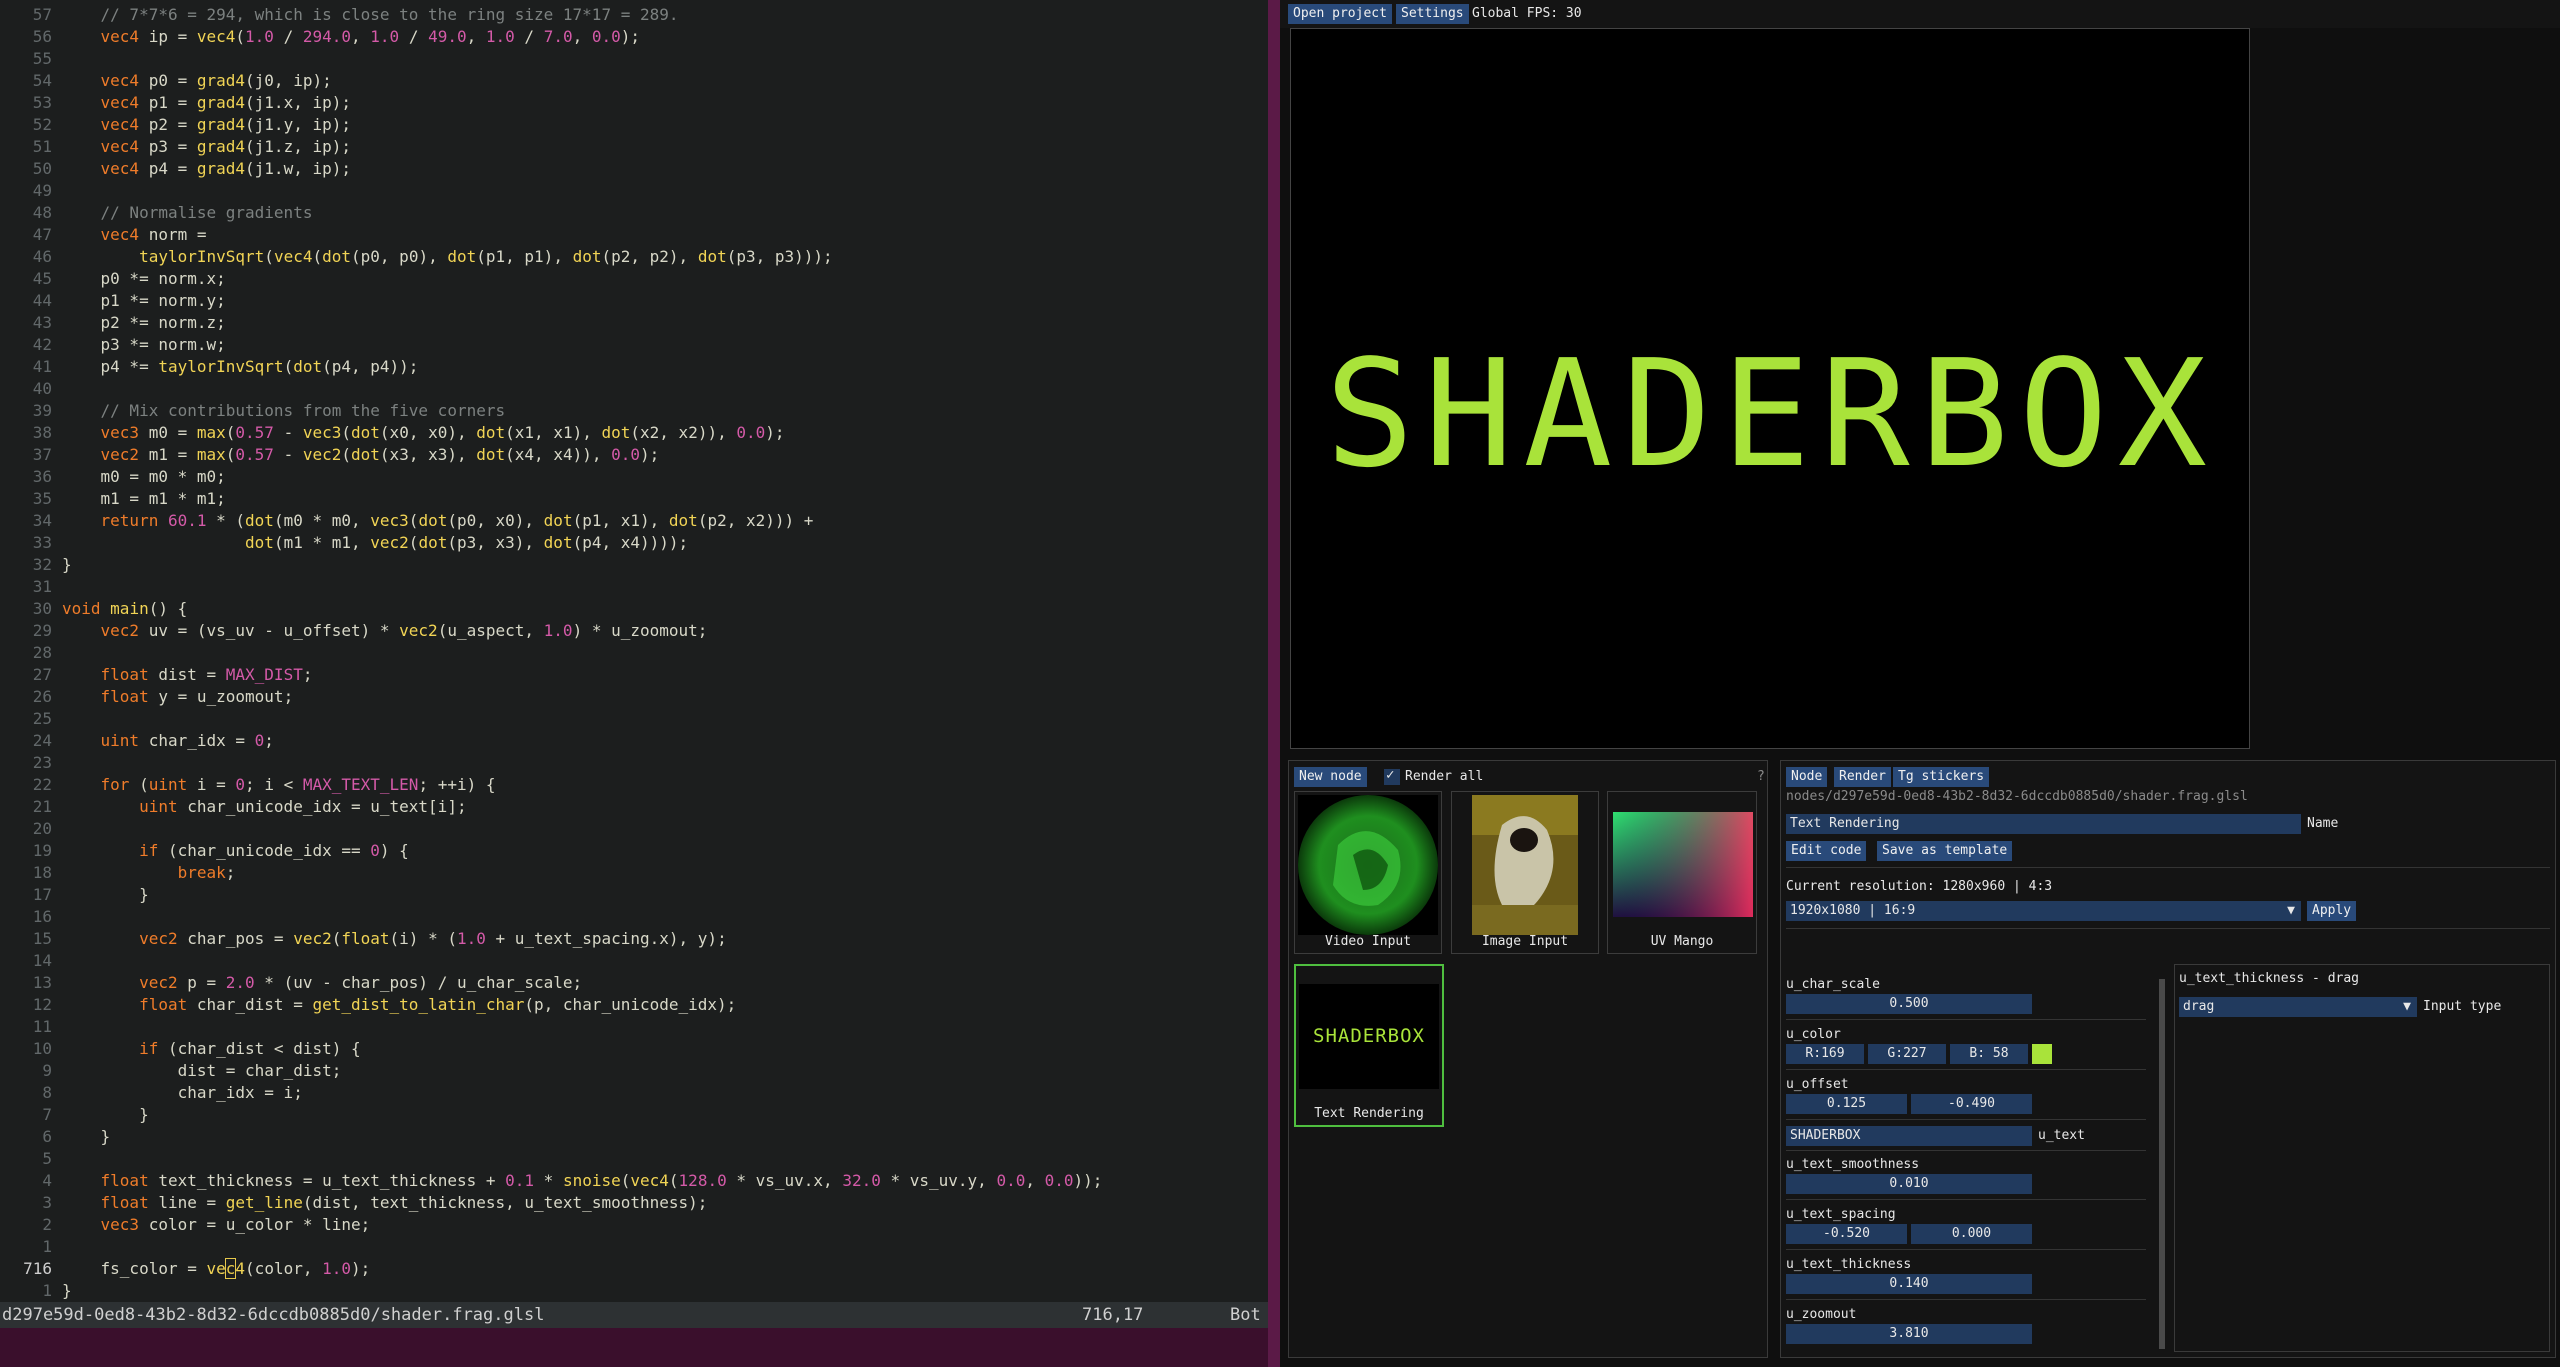  I want to click on code-line: 40, so click(634, 389).